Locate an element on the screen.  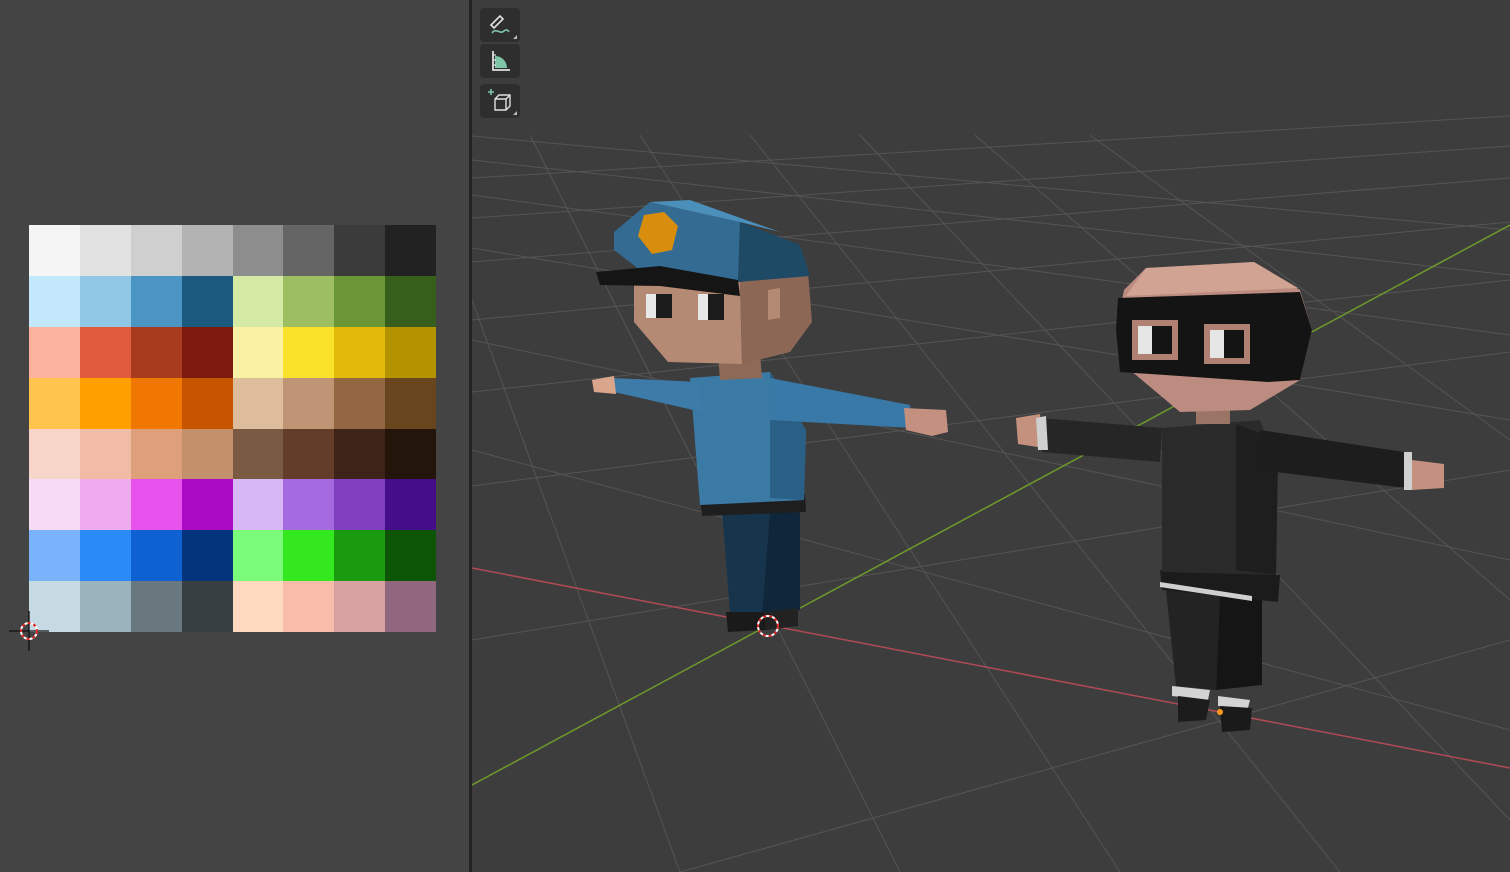
add-cube-tool-button is located at coordinates (500, 101).